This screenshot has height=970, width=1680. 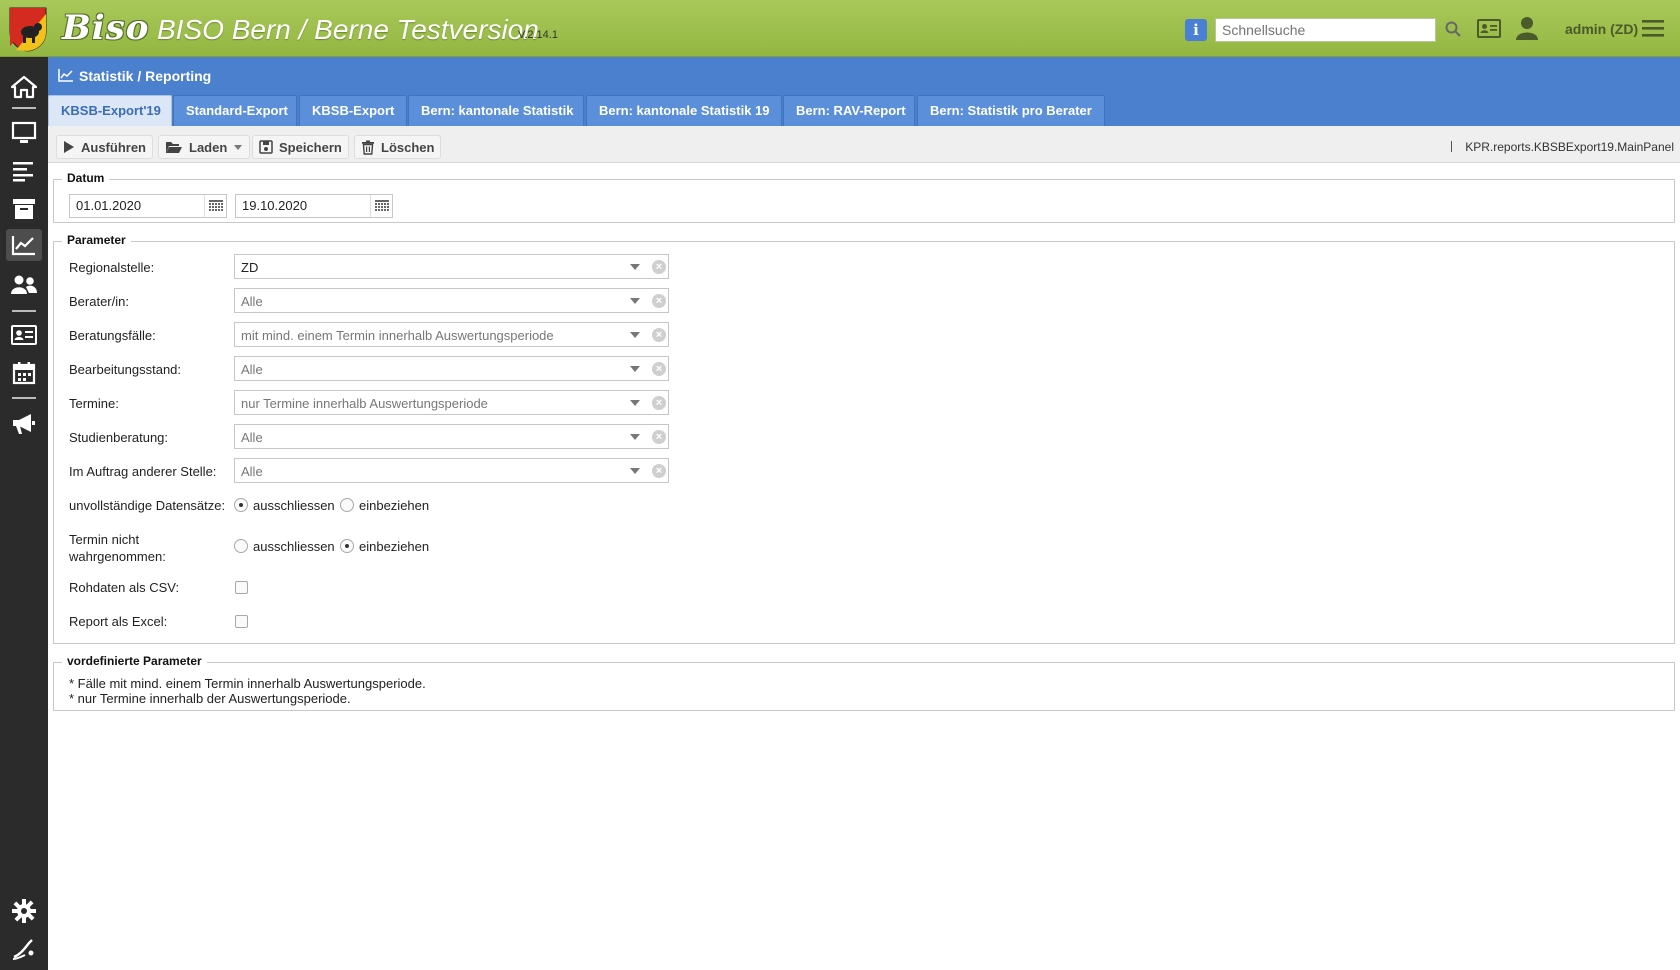 What do you see at coordinates (1196, 30) in the screenshot?
I see `info-button: i` at bounding box center [1196, 30].